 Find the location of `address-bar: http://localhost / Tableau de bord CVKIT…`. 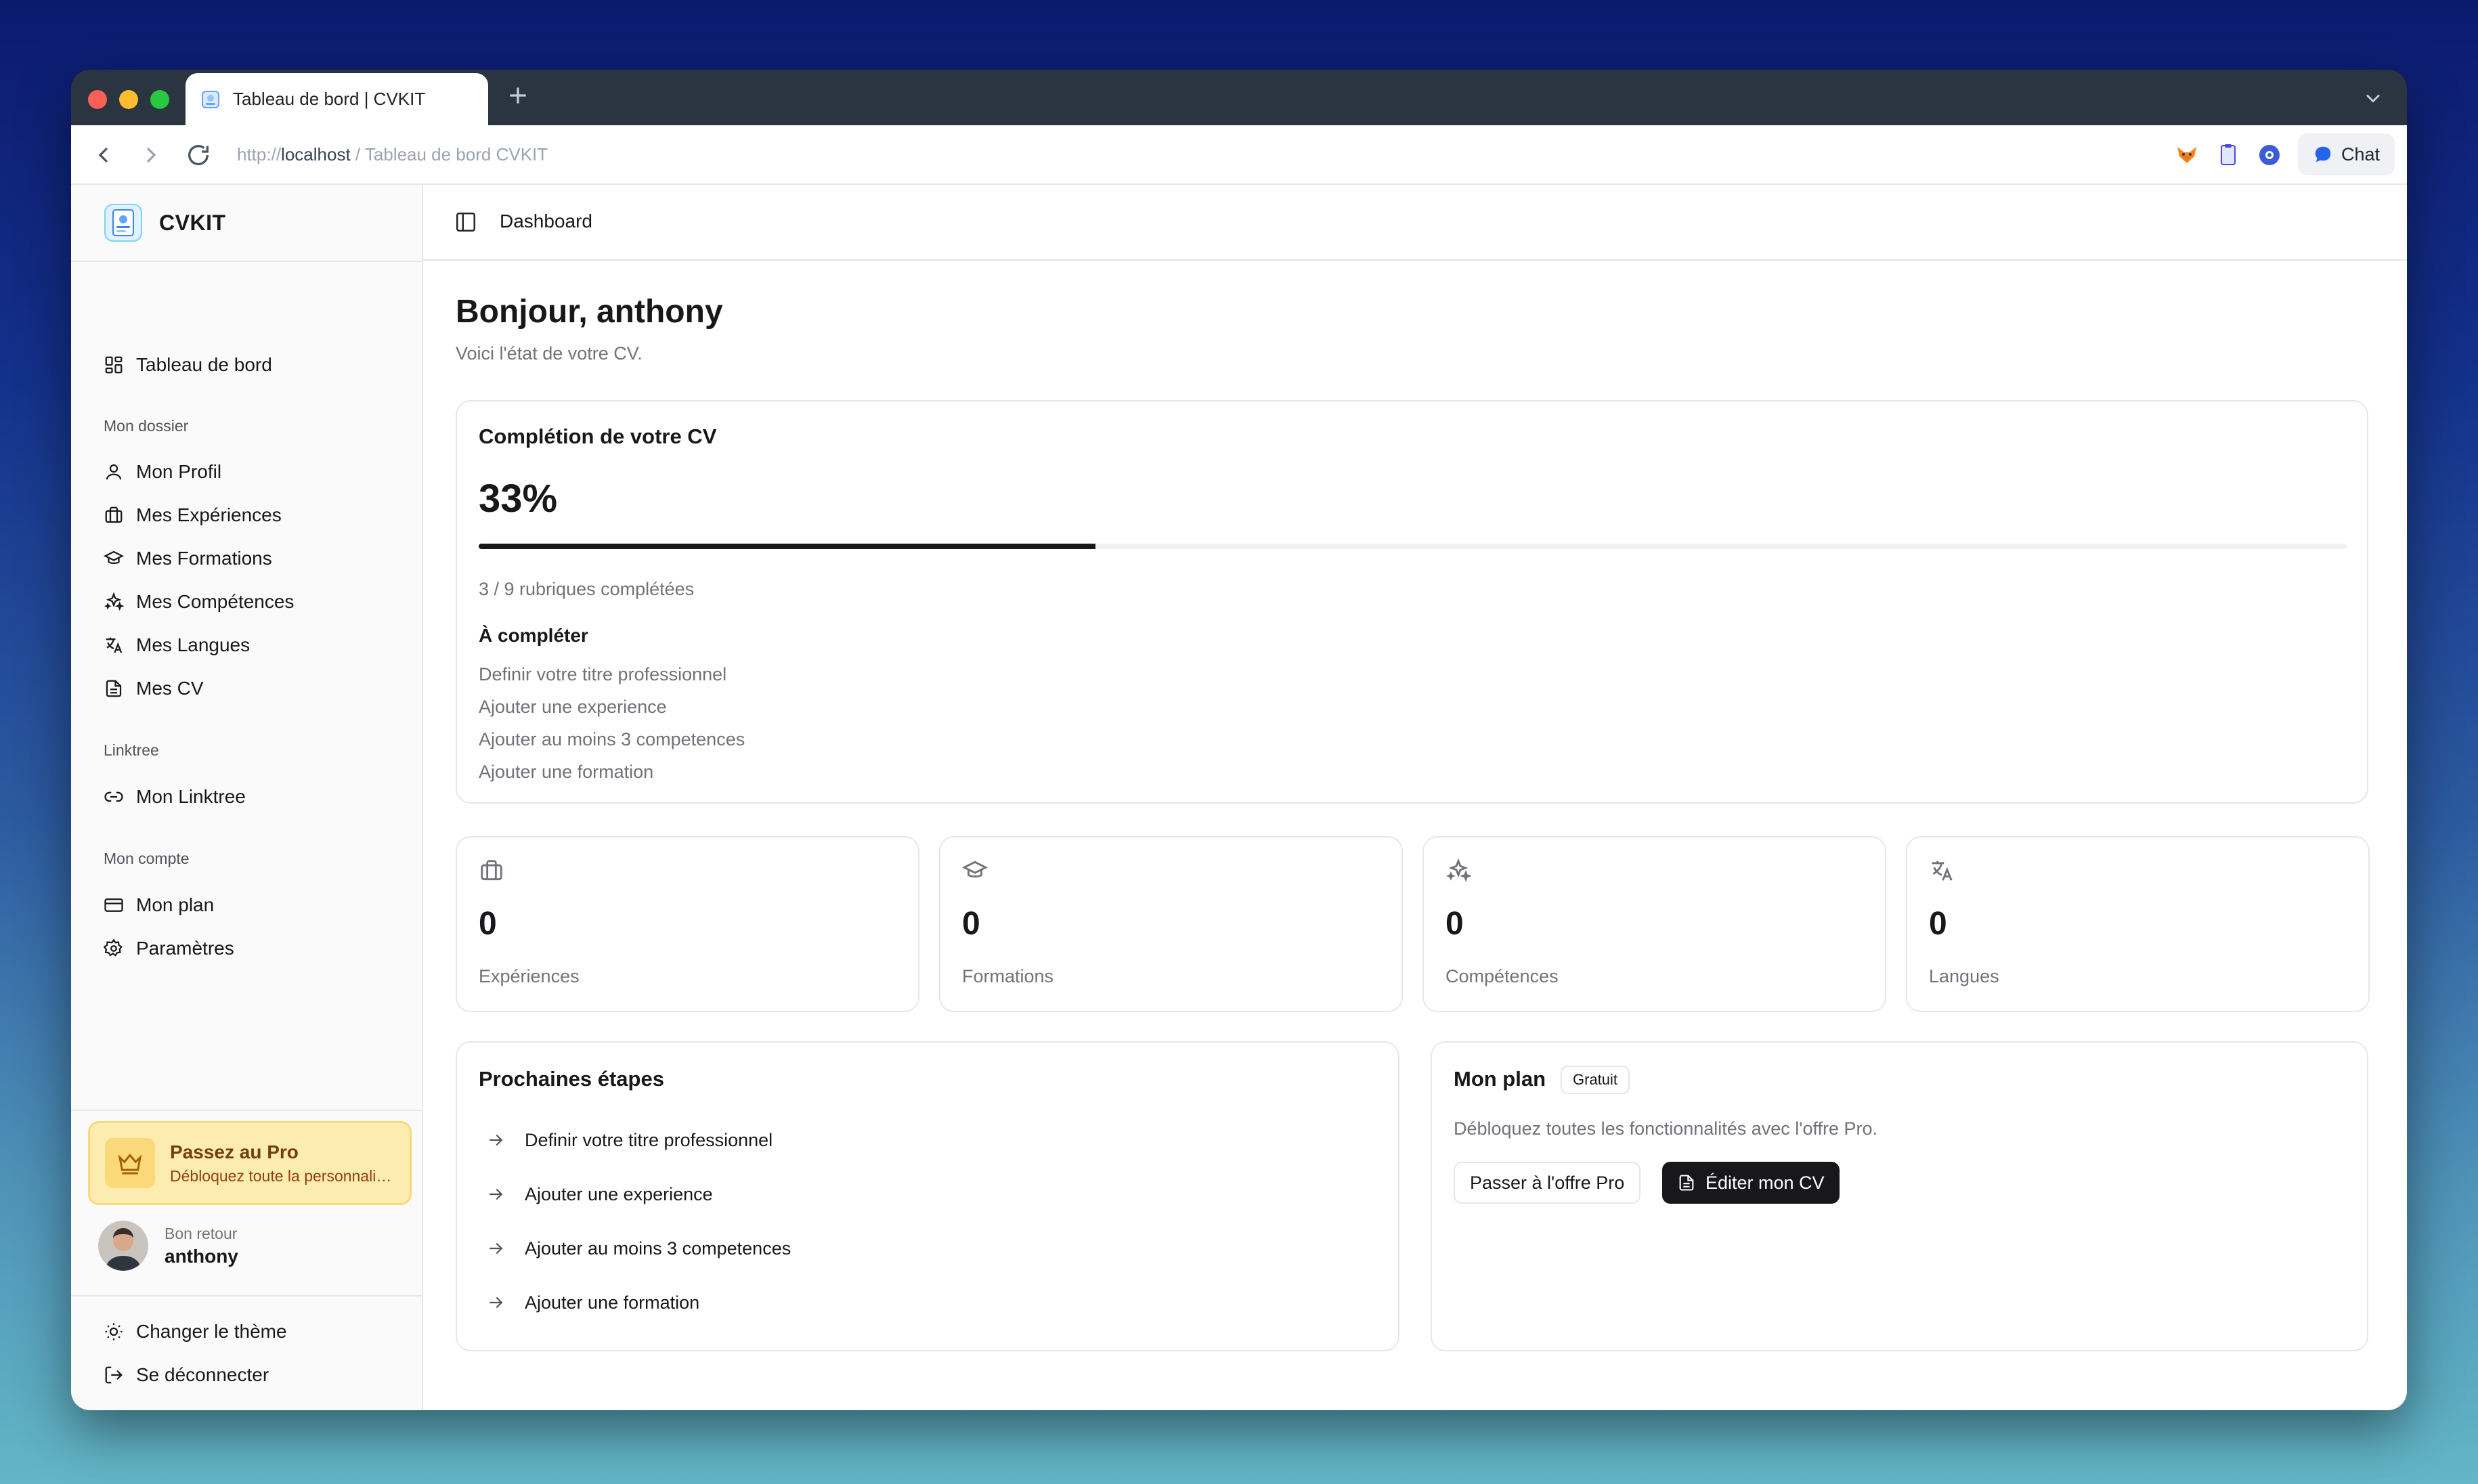

address-bar: http://localhost / Tableau de bord CVKIT… is located at coordinates (1239, 155).